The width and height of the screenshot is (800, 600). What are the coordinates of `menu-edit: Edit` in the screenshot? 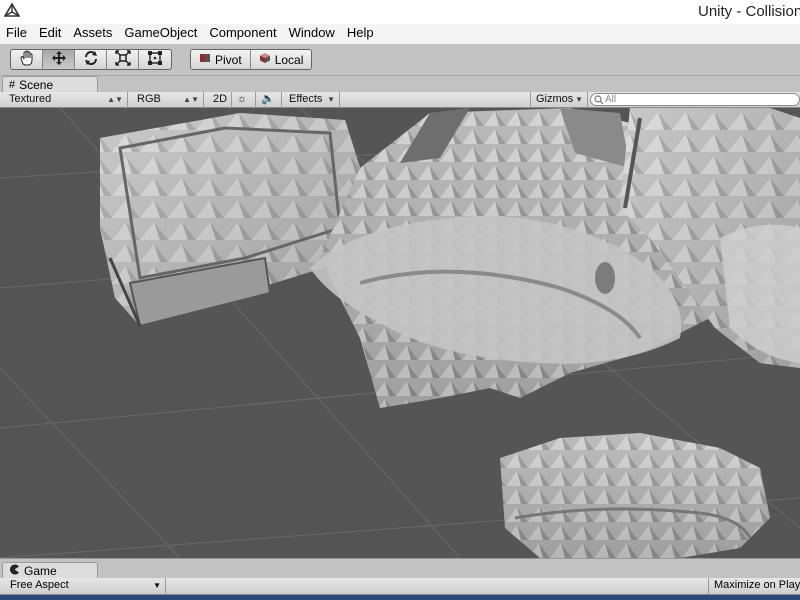 It's located at (50, 34).